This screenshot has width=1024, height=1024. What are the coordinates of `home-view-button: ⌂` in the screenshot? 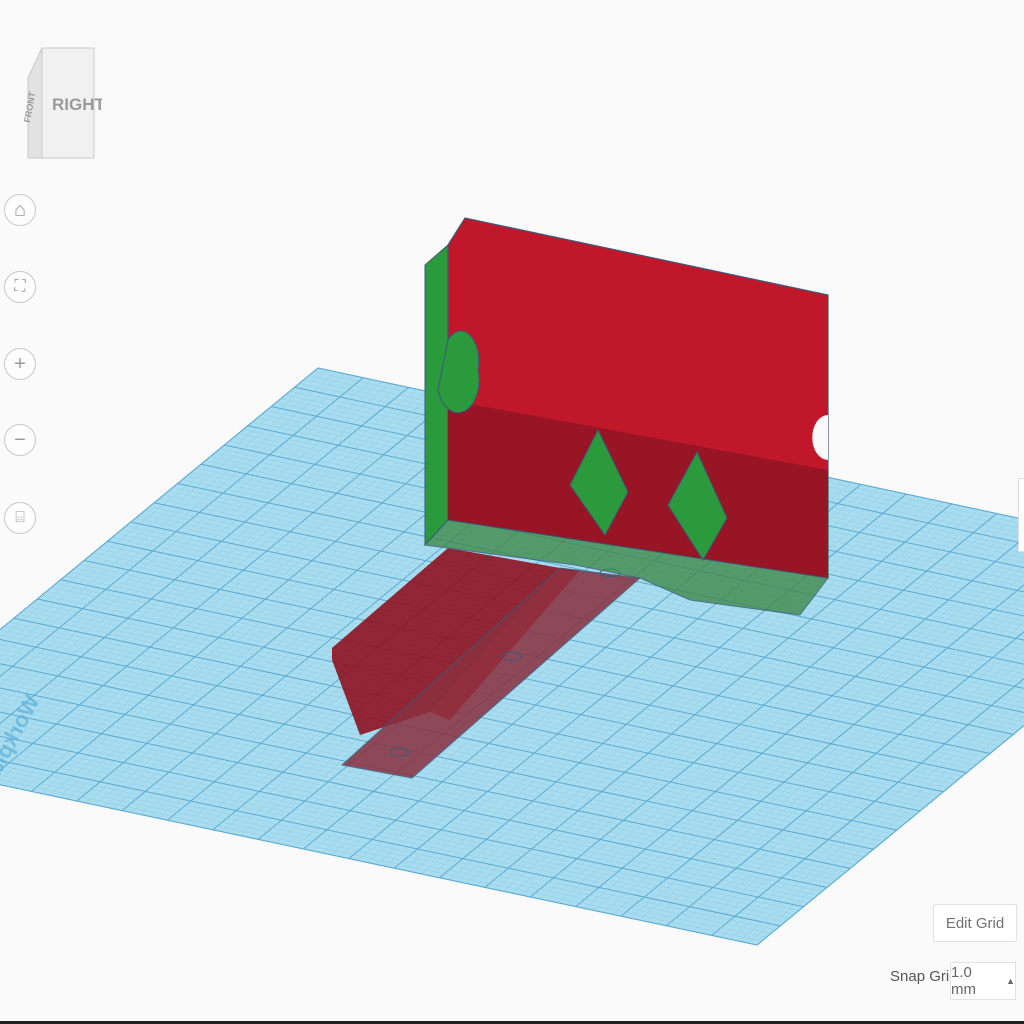 It's located at (20, 210).